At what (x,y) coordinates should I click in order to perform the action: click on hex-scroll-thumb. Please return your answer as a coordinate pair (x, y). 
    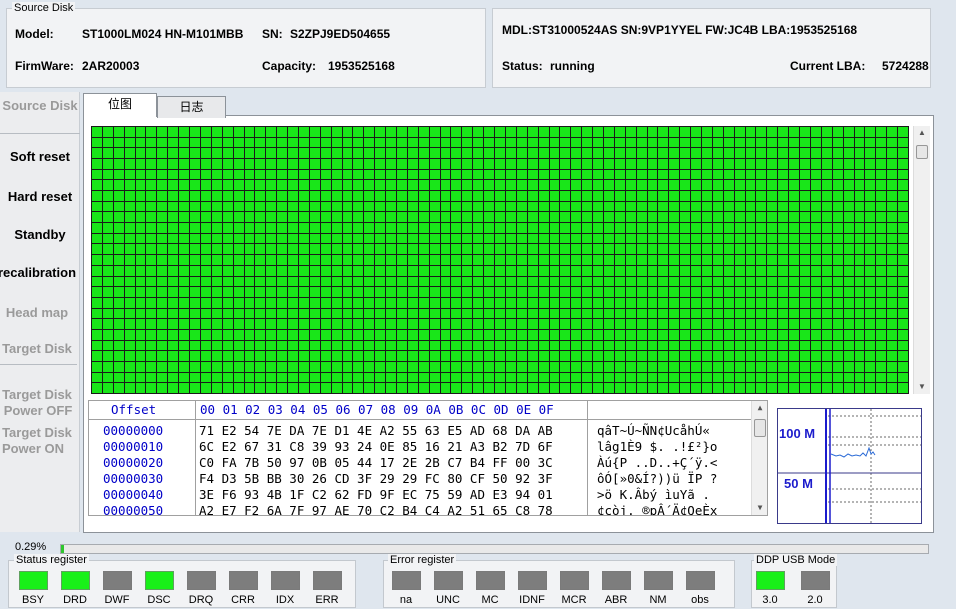
    Looking at the image, I should click on (760, 428).